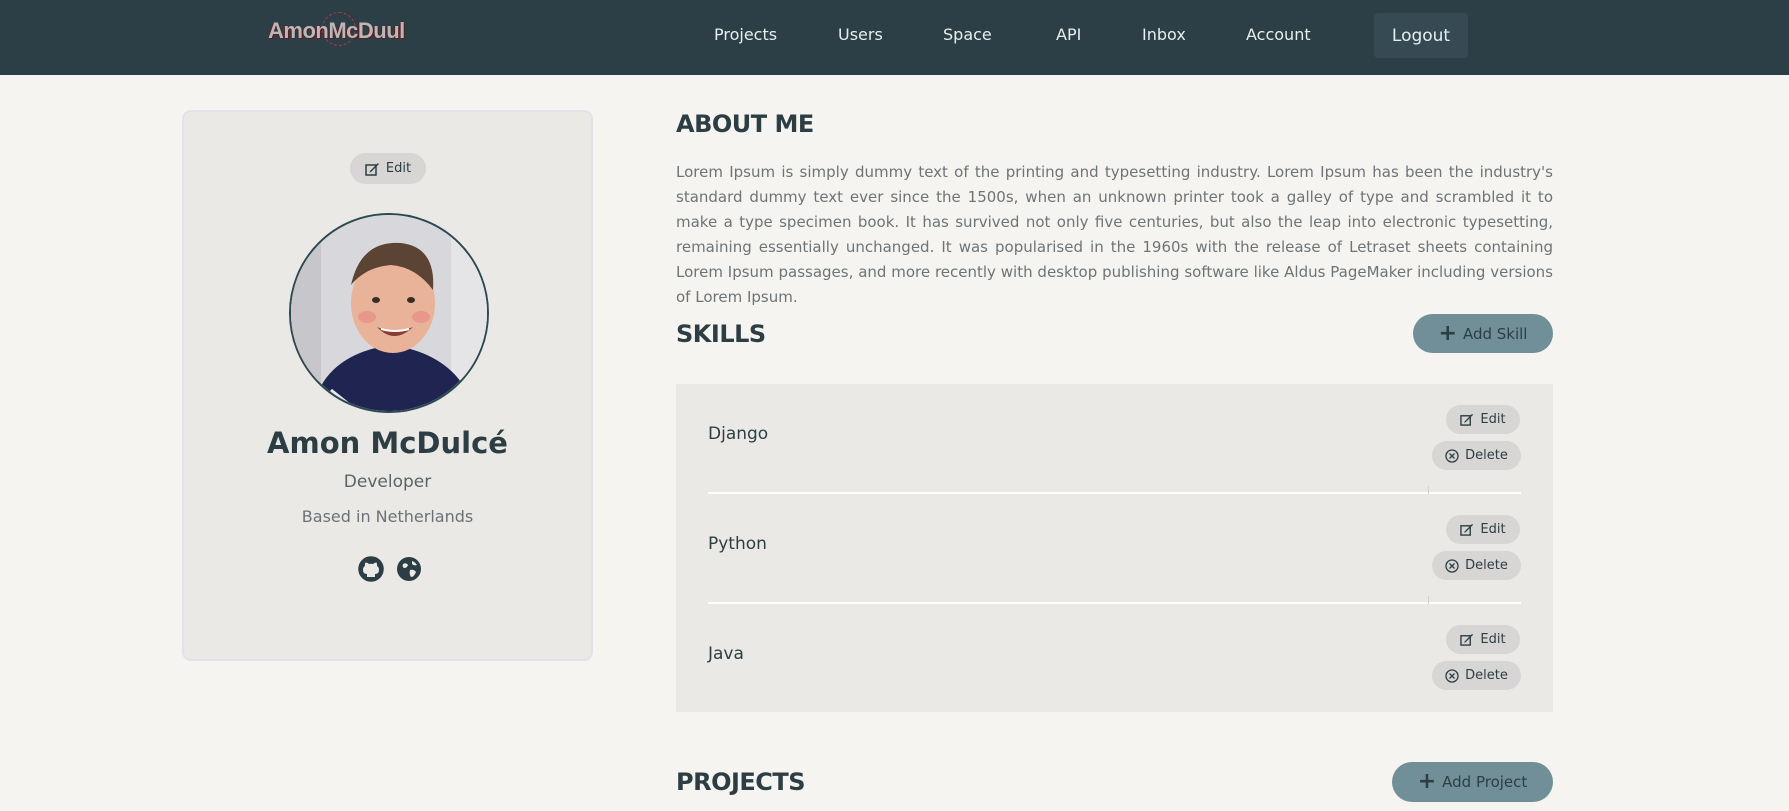 This screenshot has height=811, width=1789. Describe the element at coordinates (721, 334) in the screenshot. I see `skills-title: SKILLS` at that location.